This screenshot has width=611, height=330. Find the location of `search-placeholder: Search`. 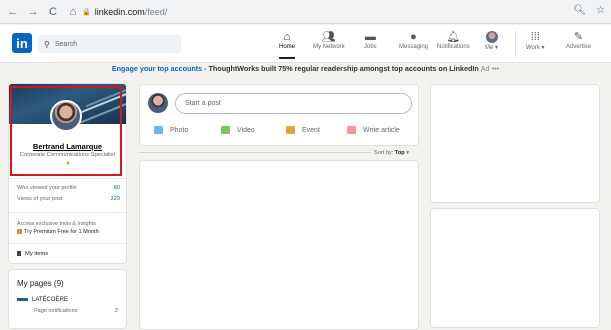

search-placeholder: Search is located at coordinates (66, 44).